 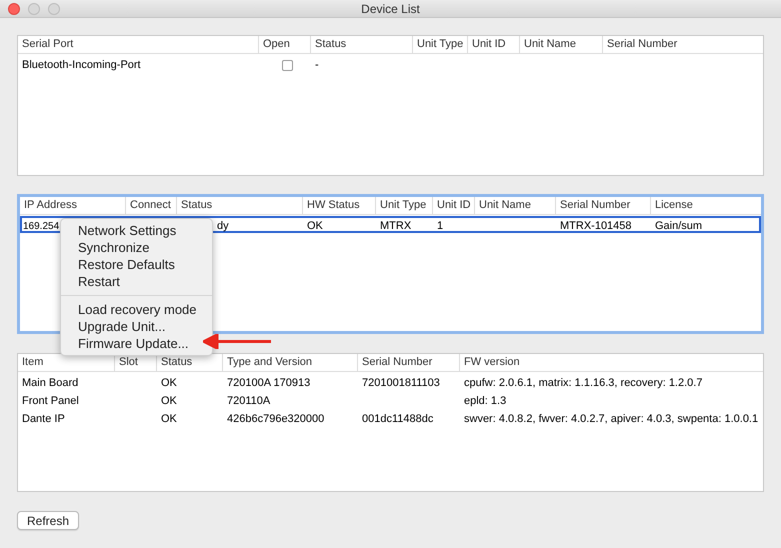 What do you see at coordinates (611, 419) in the screenshot?
I see `table-cell-text: swver: 4.0.8.2, fwver: 4.0.2.7, apiver: 4.0.3, swpenta: 1.0.0.1` at bounding box center [611, 419].